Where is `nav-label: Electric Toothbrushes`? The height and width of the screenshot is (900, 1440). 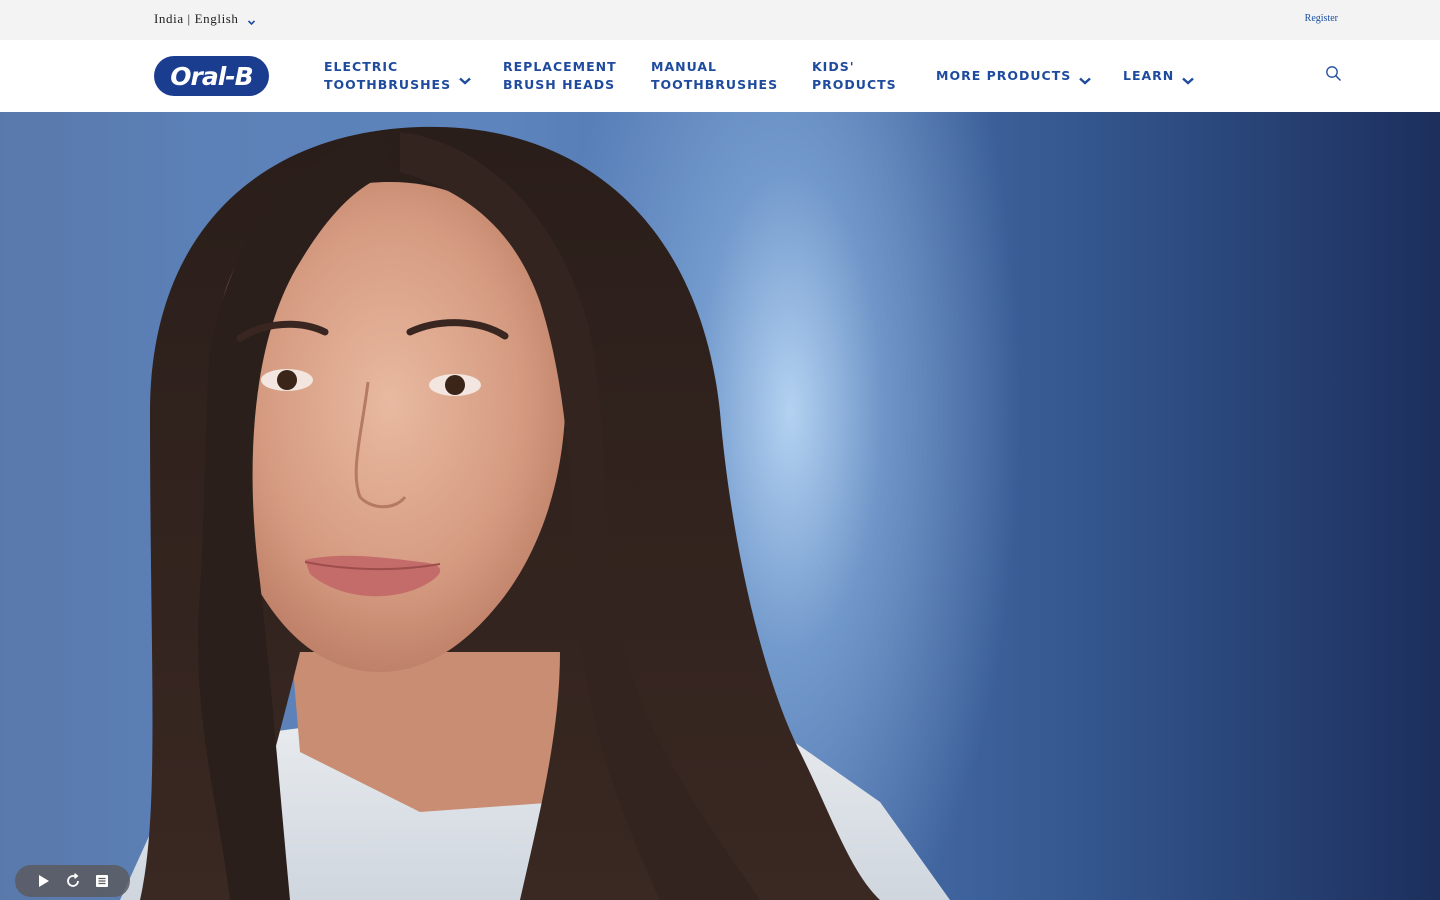 nav-label: Electric Toothbrushes is located at coordinates (388, 75).